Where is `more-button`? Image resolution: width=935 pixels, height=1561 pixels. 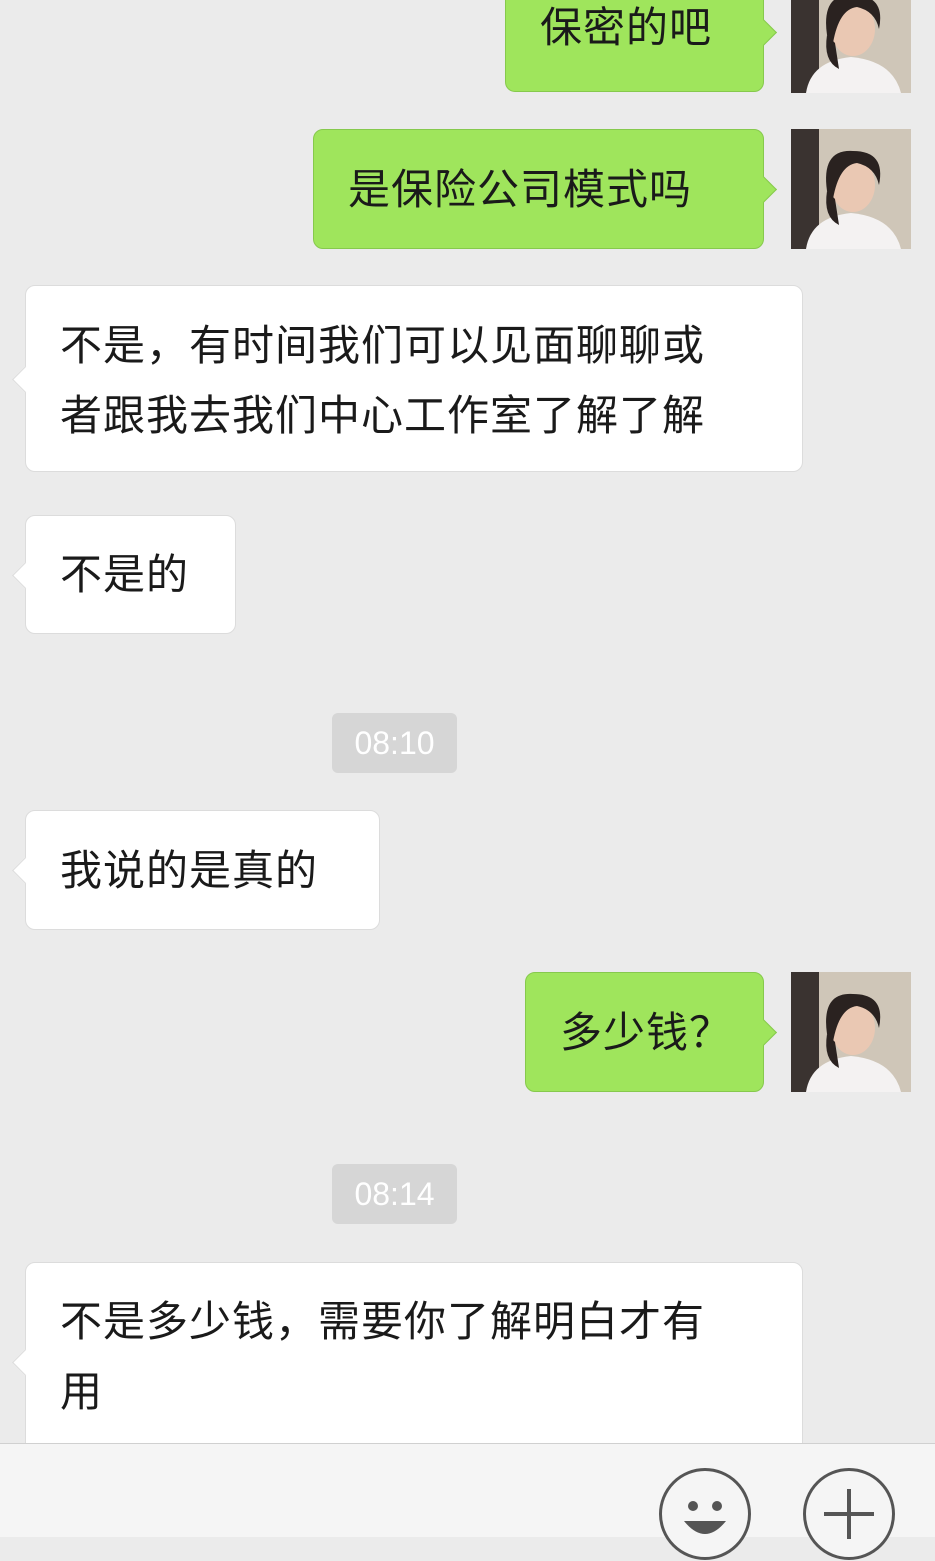 more-button is located at coordinates (849, 1514).